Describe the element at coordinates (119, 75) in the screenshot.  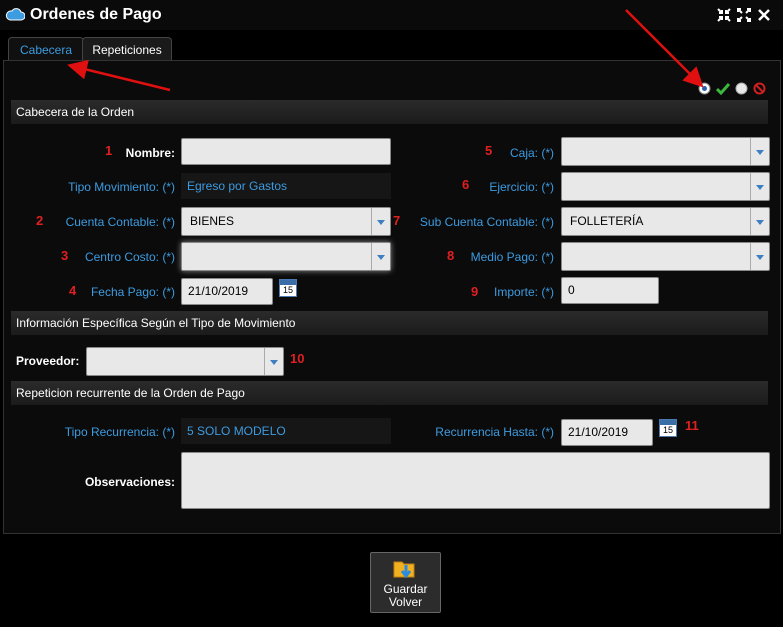
I see `arrow-to-tab` at that location.